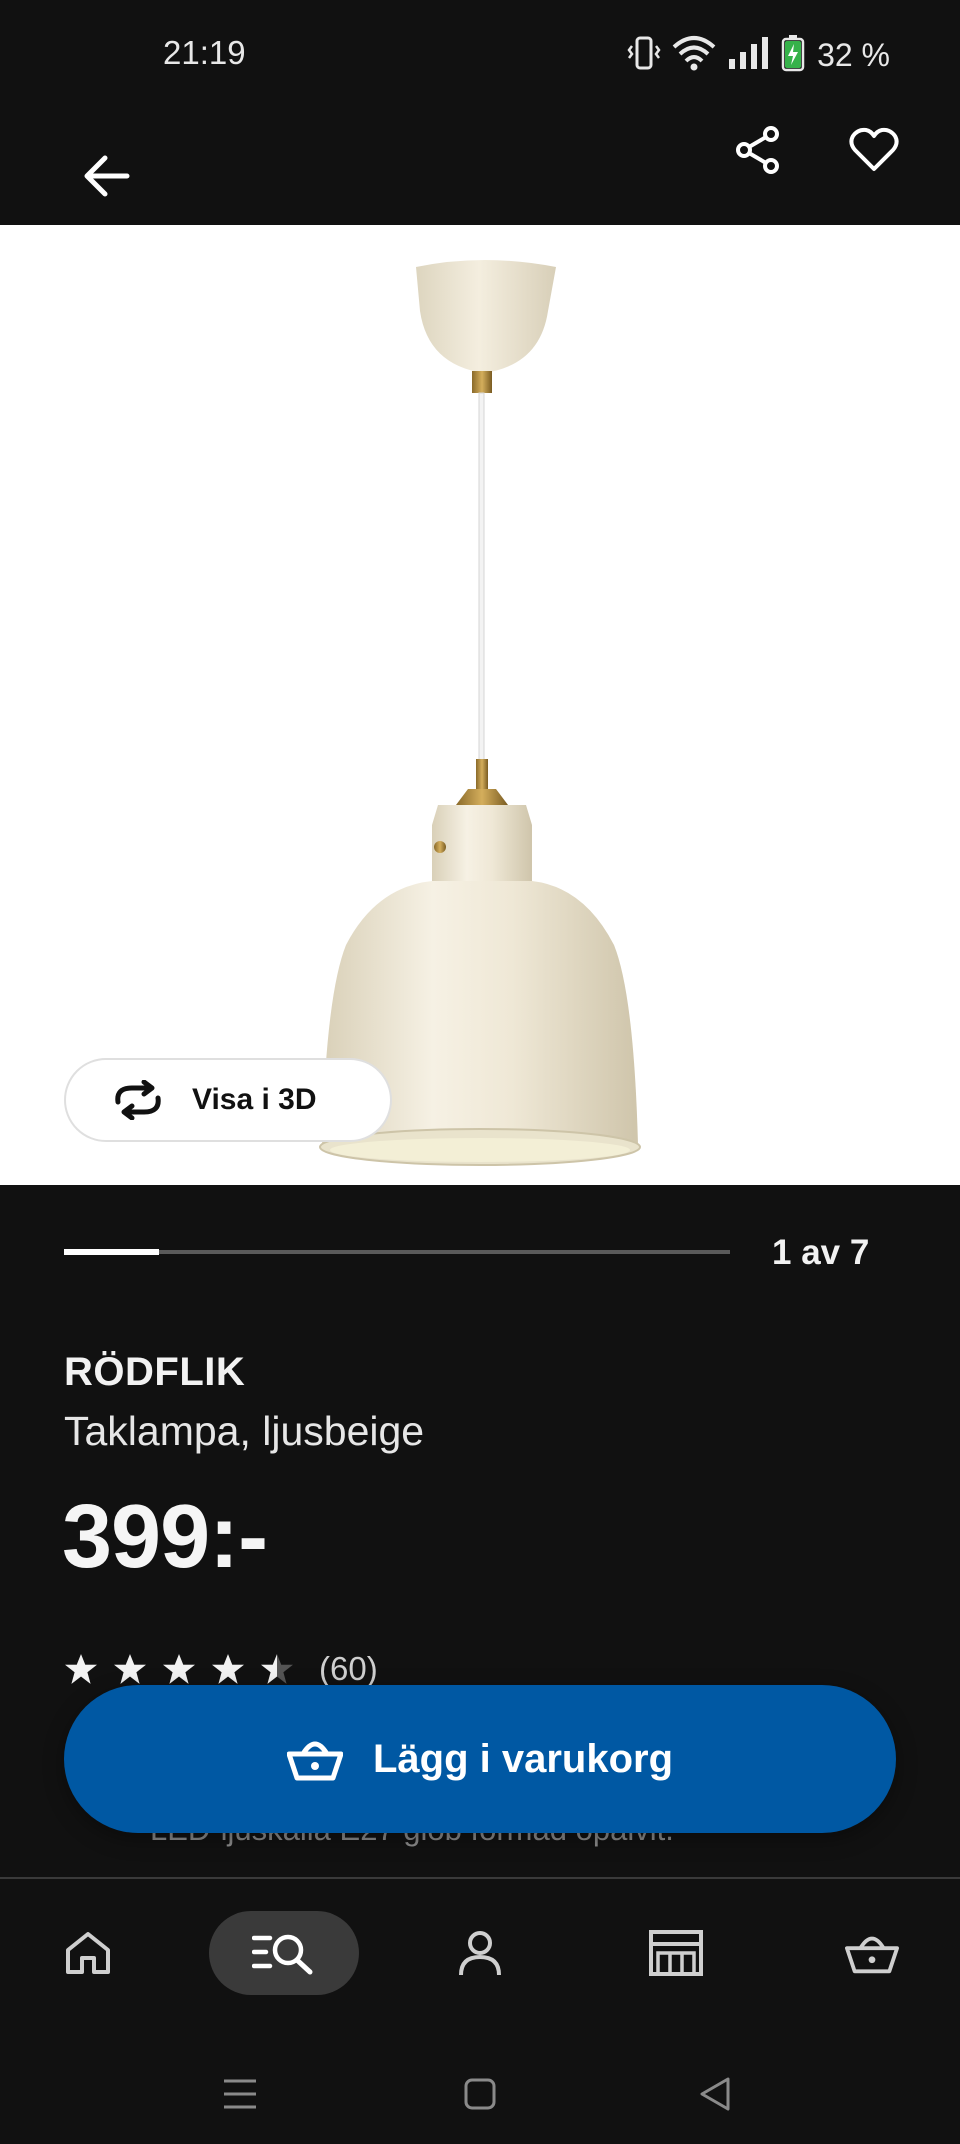 The width and height of the screenshot is (960, 2144). I want to click on top-bar, so click(480, 167).